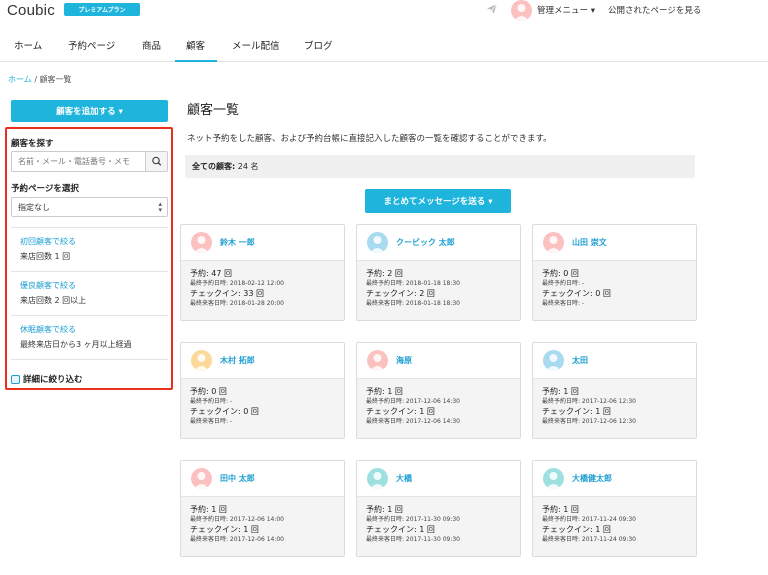 The height and width of the screenshot is (575, 768). What do you see at coordinates (214, 166) in the screenshot?
I see `total-label: 全ての顧客:` at bounding box center [214, 166].